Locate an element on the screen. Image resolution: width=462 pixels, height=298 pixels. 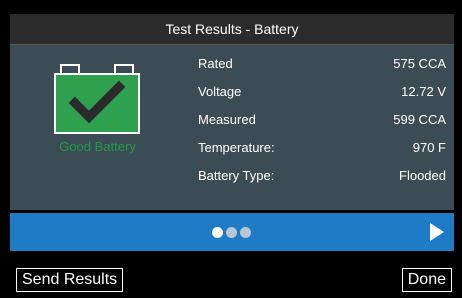
result-row-measured: Measured 599 CCA is located at coordinates (322, 119).